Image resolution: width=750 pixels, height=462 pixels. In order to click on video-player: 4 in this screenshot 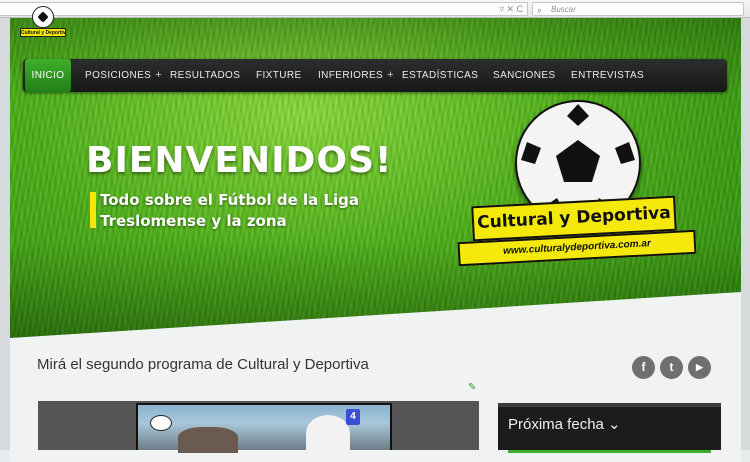, I will do `click(258, 427)`.